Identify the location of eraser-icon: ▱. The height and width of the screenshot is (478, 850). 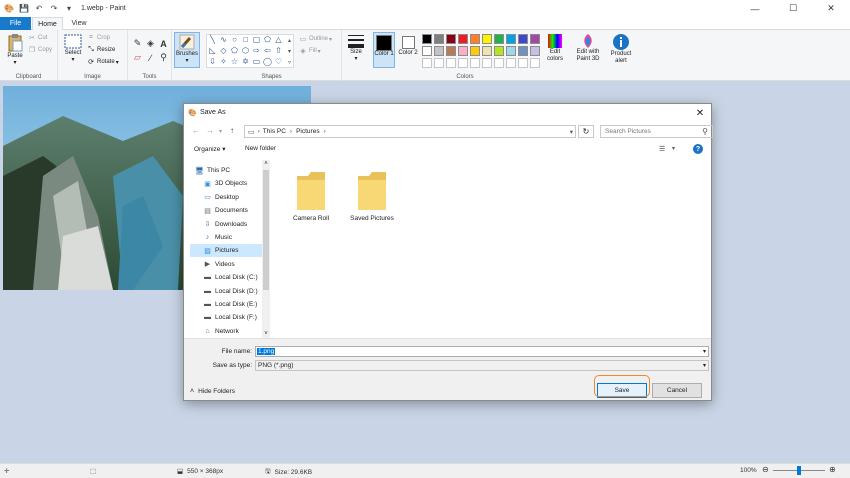
(137, 57).